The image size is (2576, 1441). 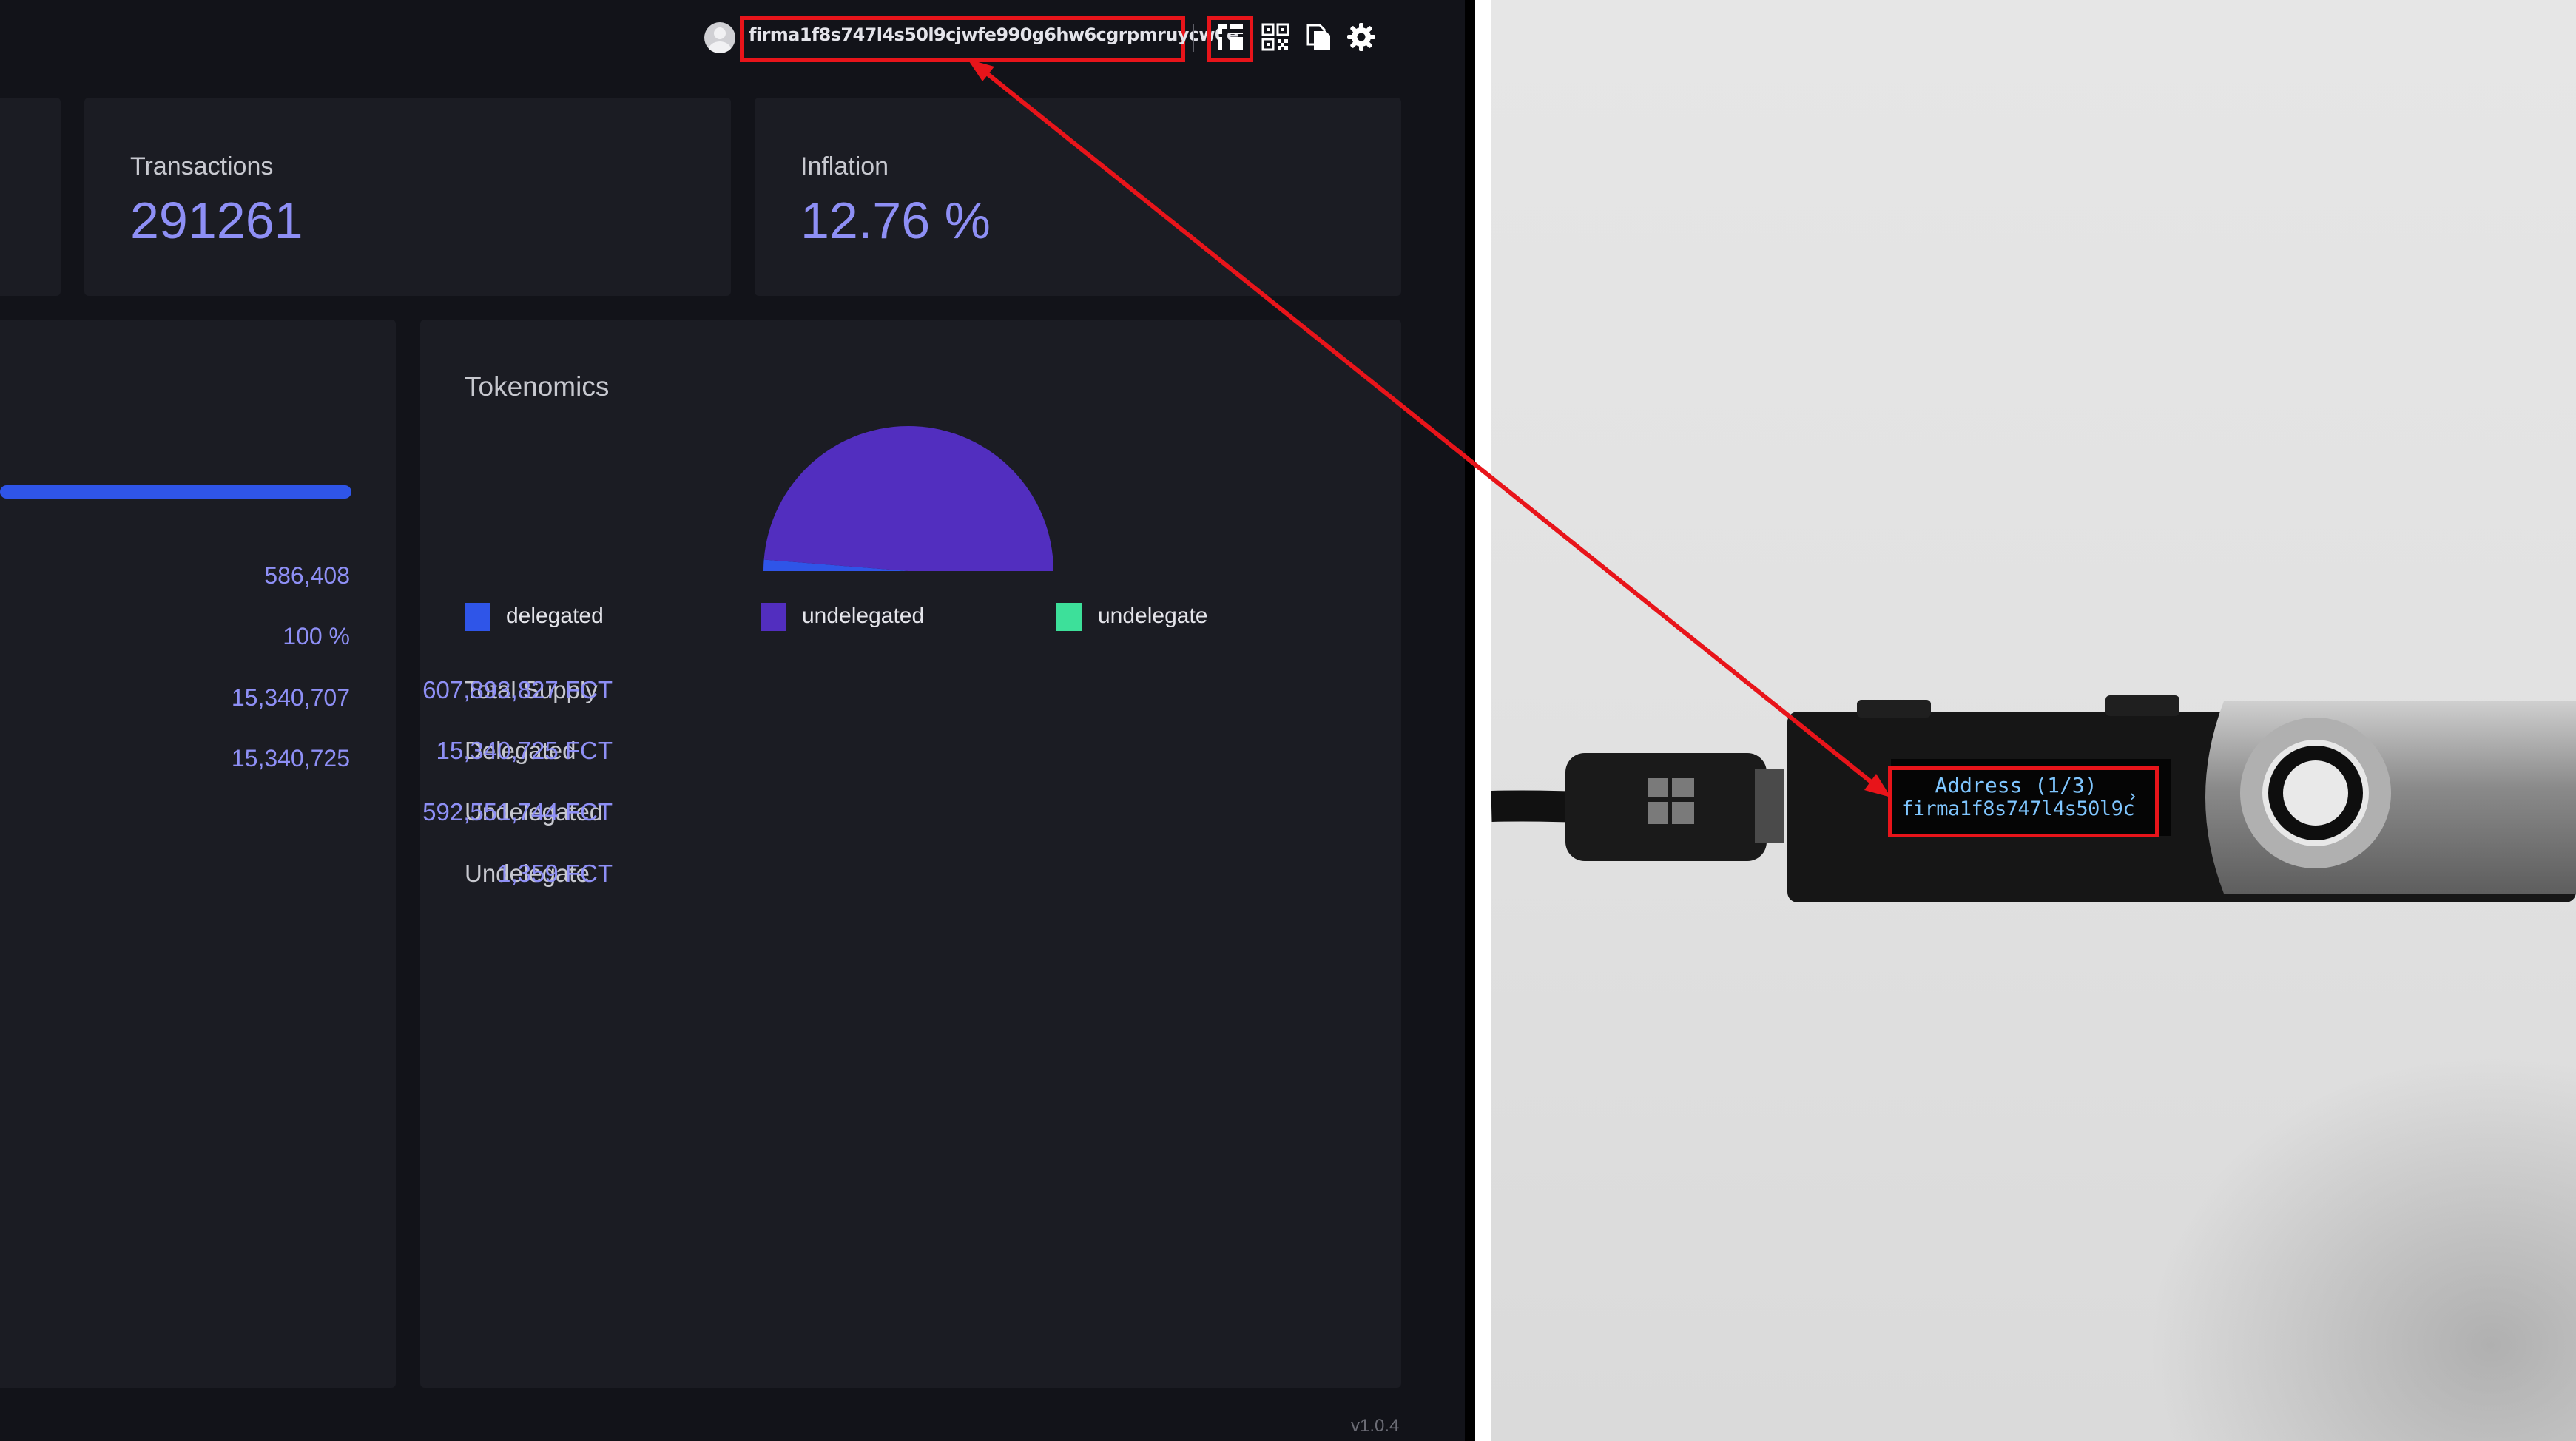 I want to click on ledger-icon, so click(x=1230, y=37).